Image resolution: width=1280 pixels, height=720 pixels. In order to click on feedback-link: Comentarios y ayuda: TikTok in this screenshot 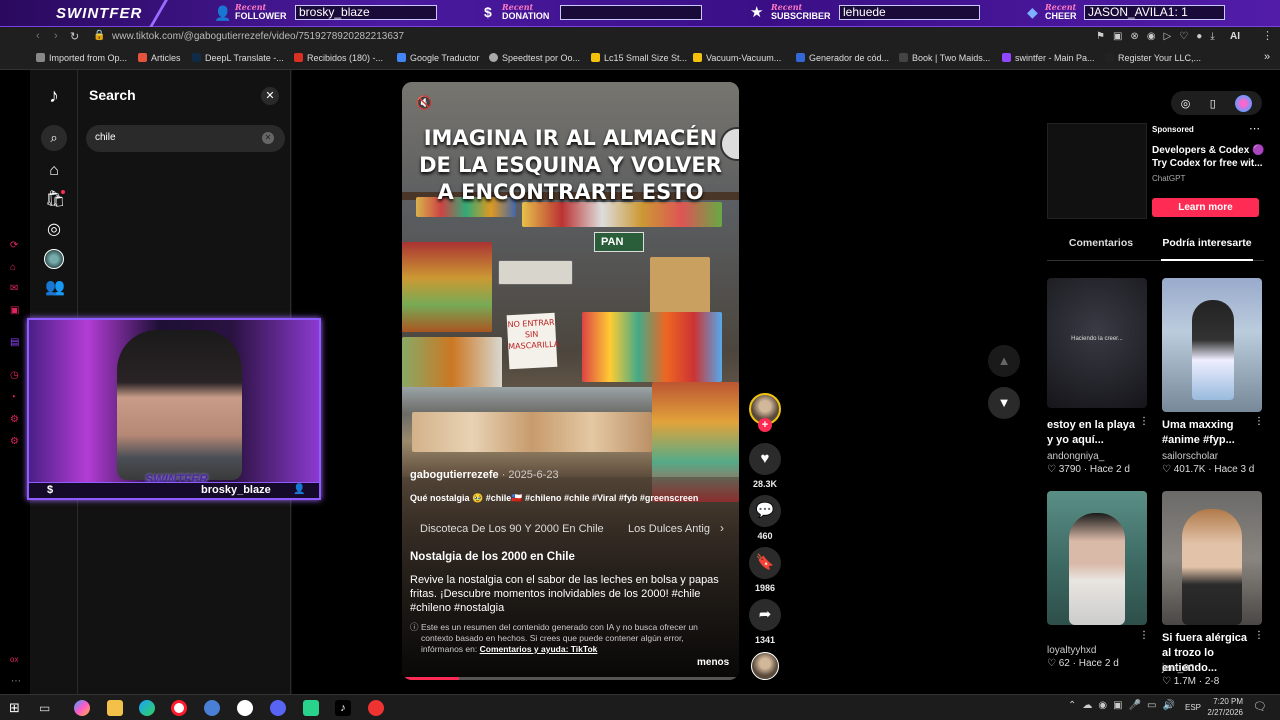, I will do `click(539, 649)`.